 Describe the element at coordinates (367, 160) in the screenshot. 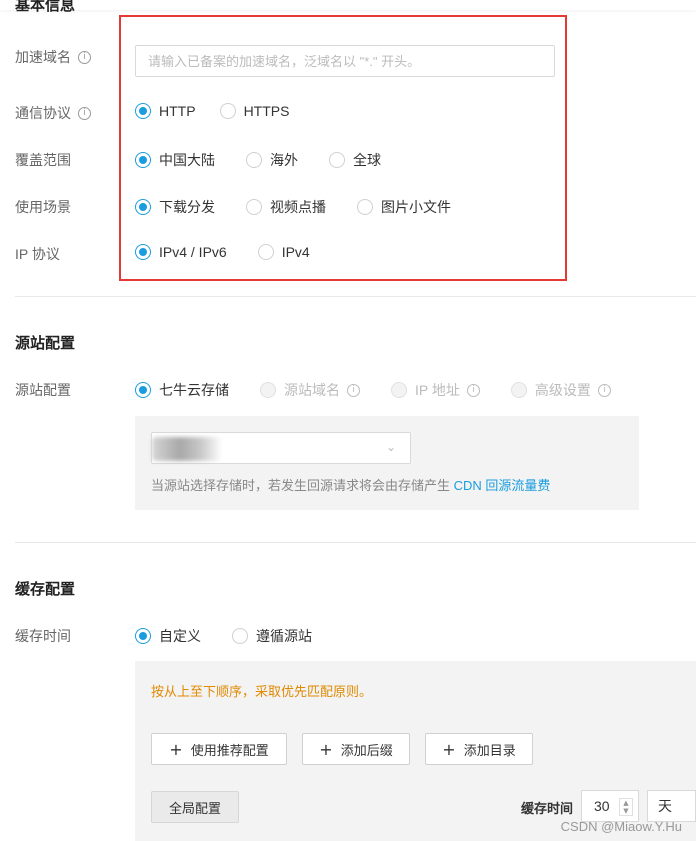

I see `radio-global-label: 全球` at that location.